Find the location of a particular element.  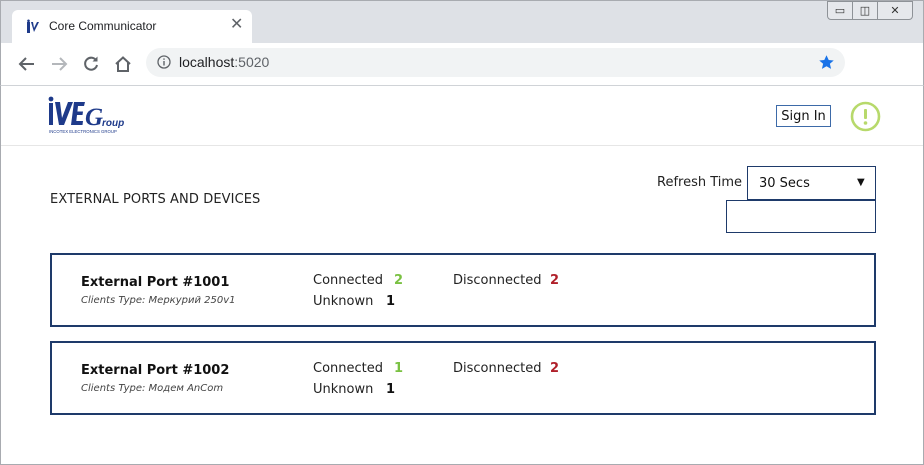

window-close-button: ✕ is located at coordinates (895, 10).